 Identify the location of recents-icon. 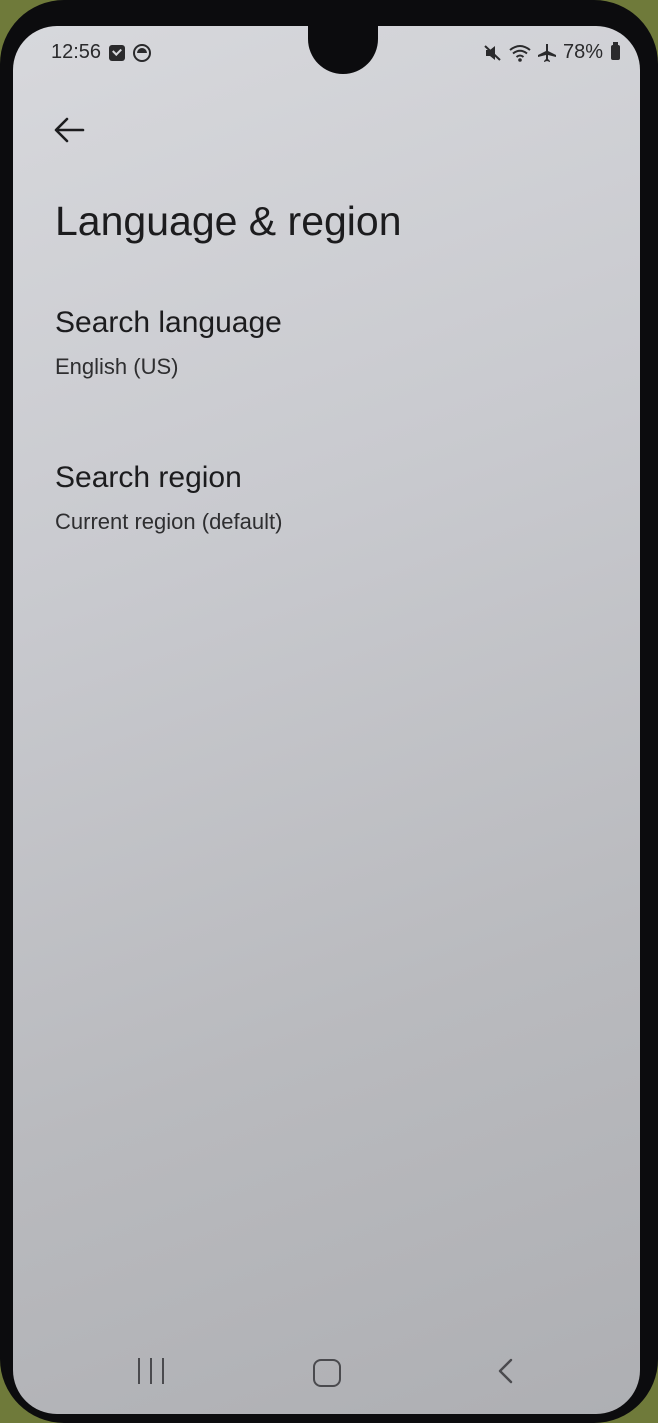
(151, 1371).